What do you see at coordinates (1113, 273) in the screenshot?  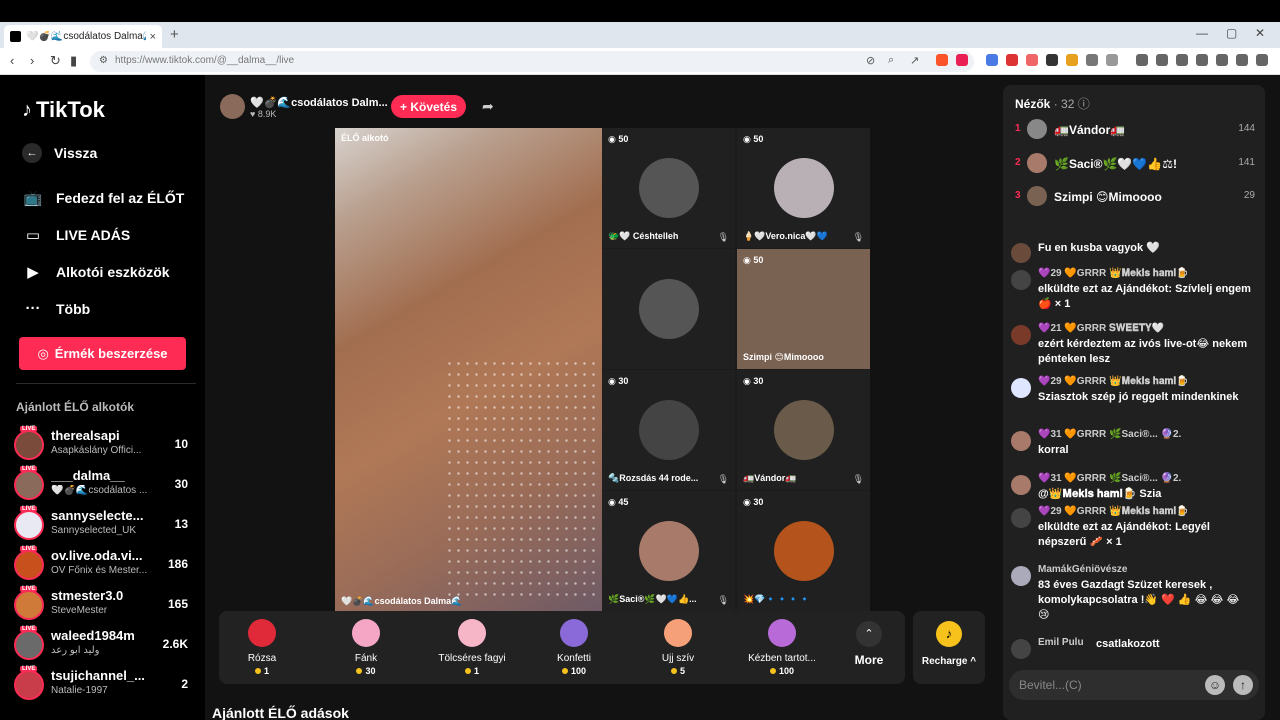 I see `message-author: 💜29 🧡GRRR 👑𝐌𝐞𝐤𝐢𝐬 𝐡𝐚𝐦𝐢🍺` at bounding box center [1113, 273].